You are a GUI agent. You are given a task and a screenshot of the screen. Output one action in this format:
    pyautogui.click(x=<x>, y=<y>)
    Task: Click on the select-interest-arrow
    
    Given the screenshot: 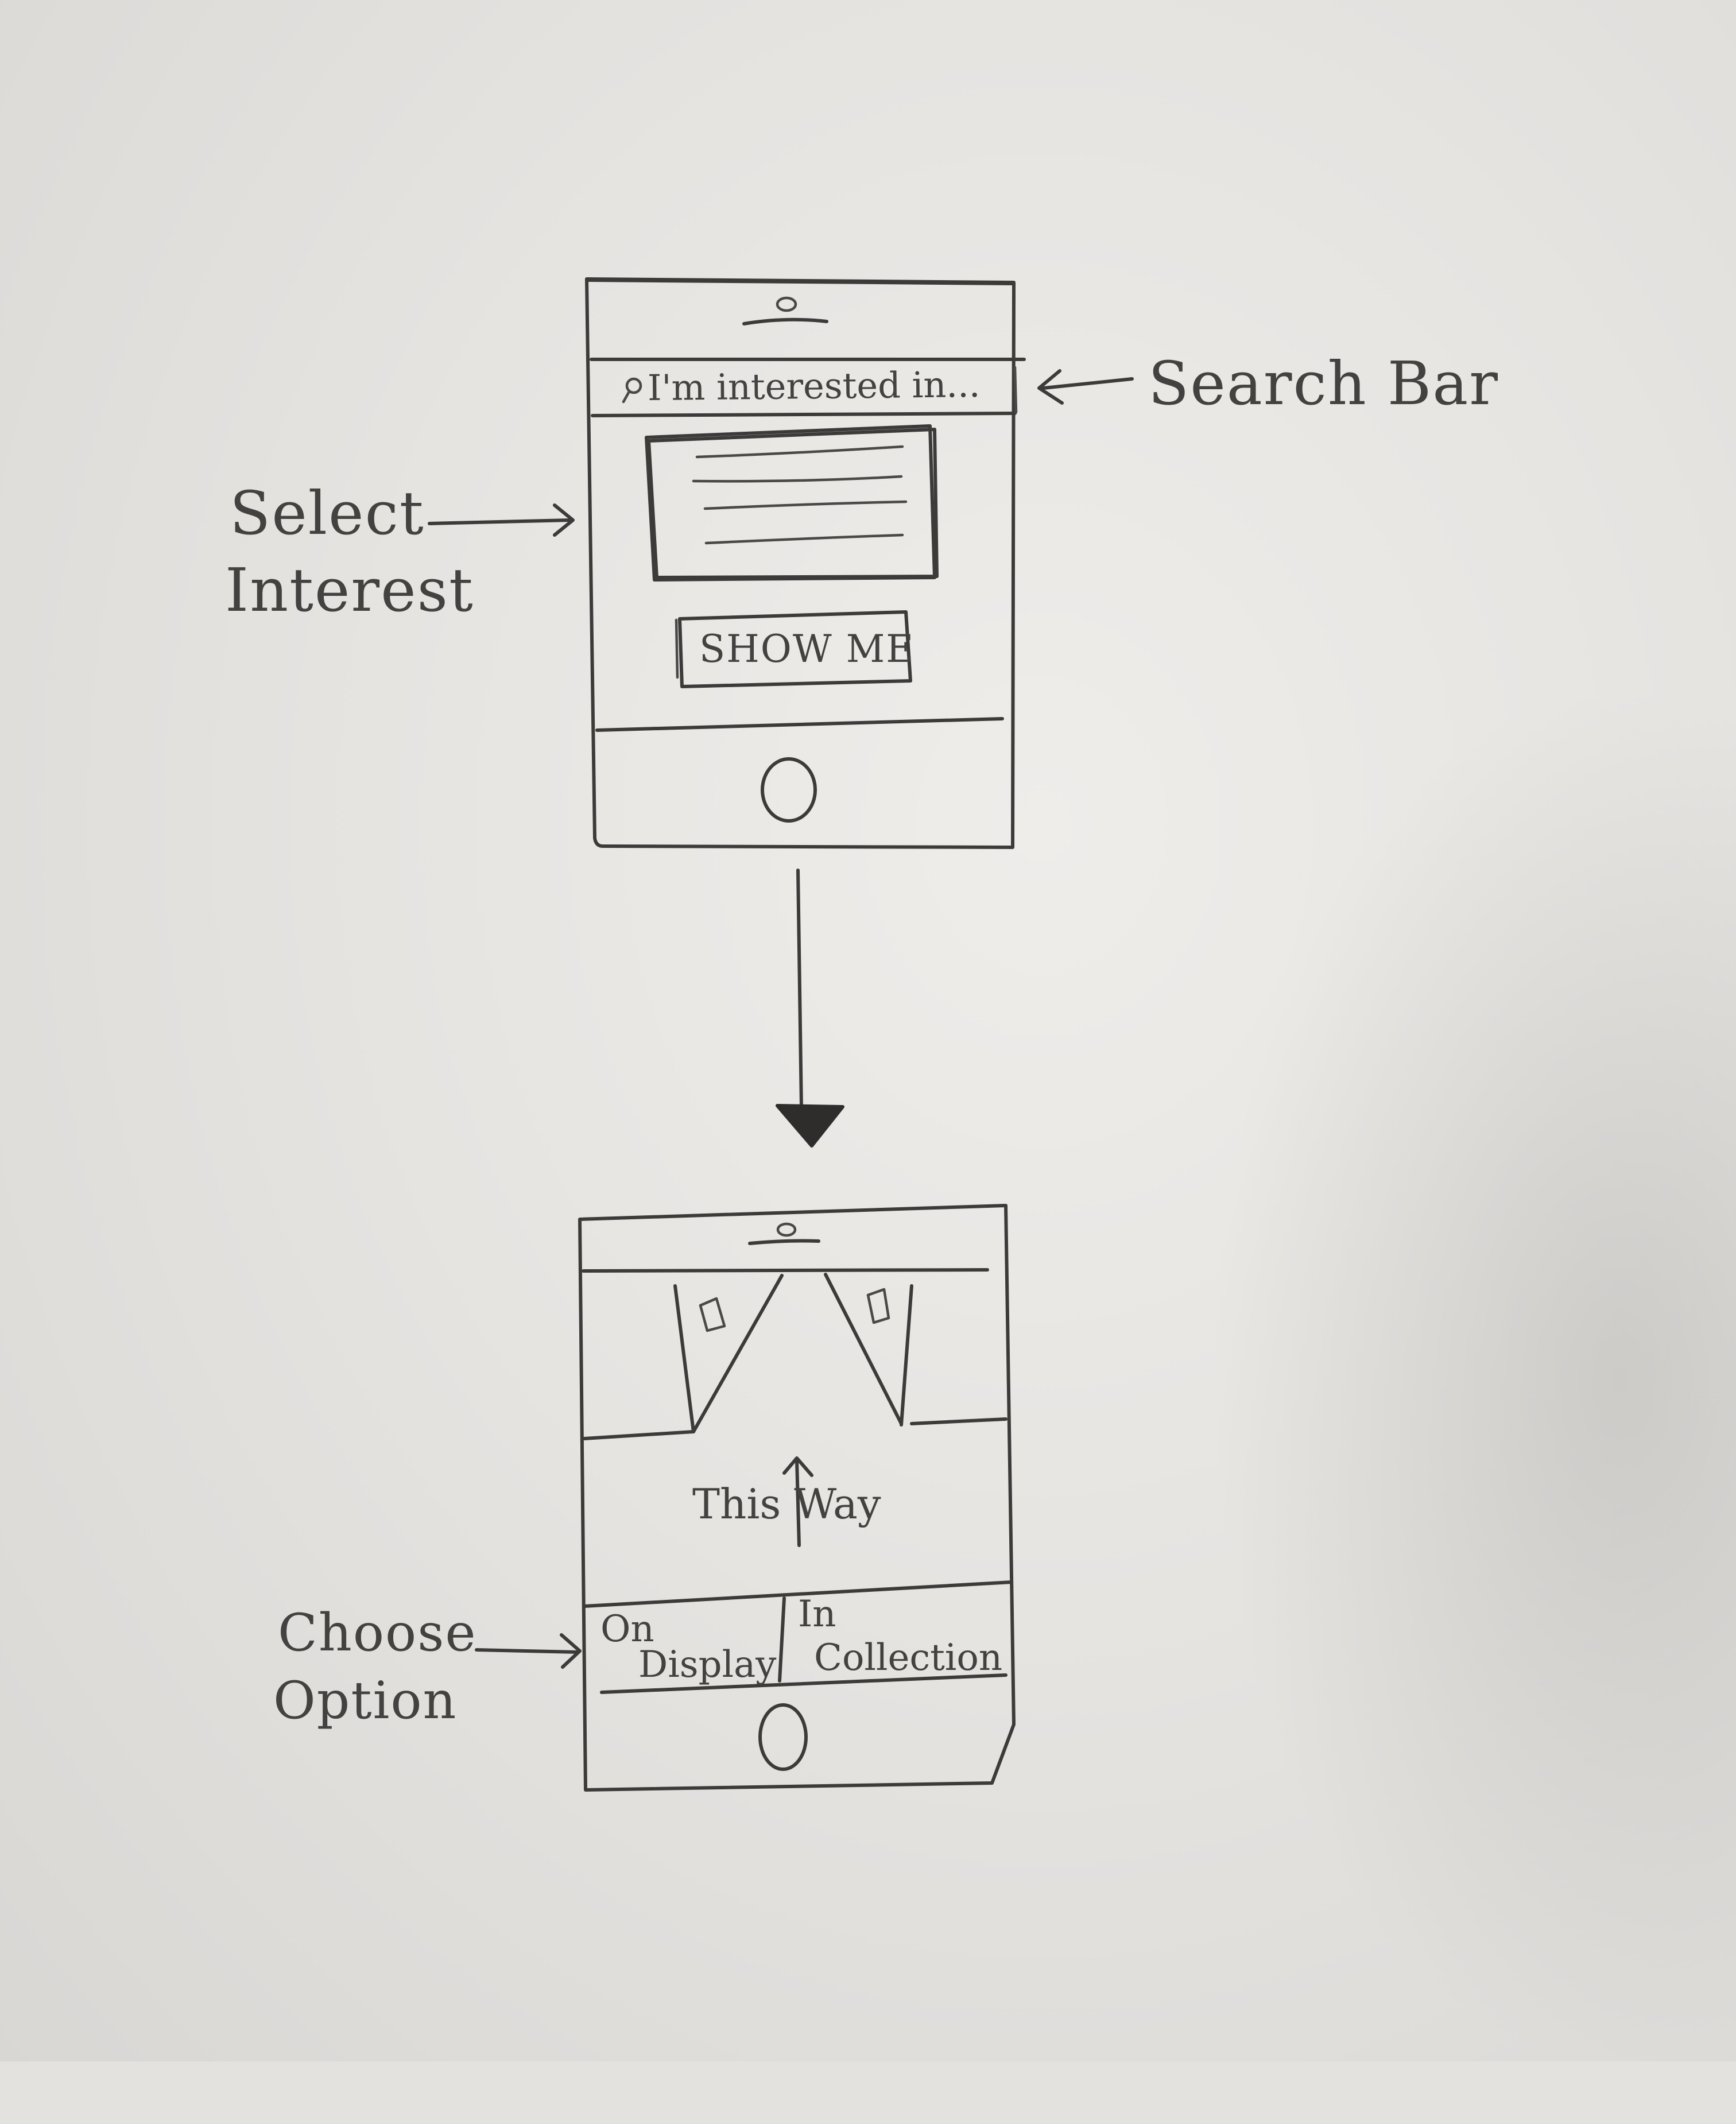 What is the action you would take?
    pyautogui.click(x=501, y=520)
    